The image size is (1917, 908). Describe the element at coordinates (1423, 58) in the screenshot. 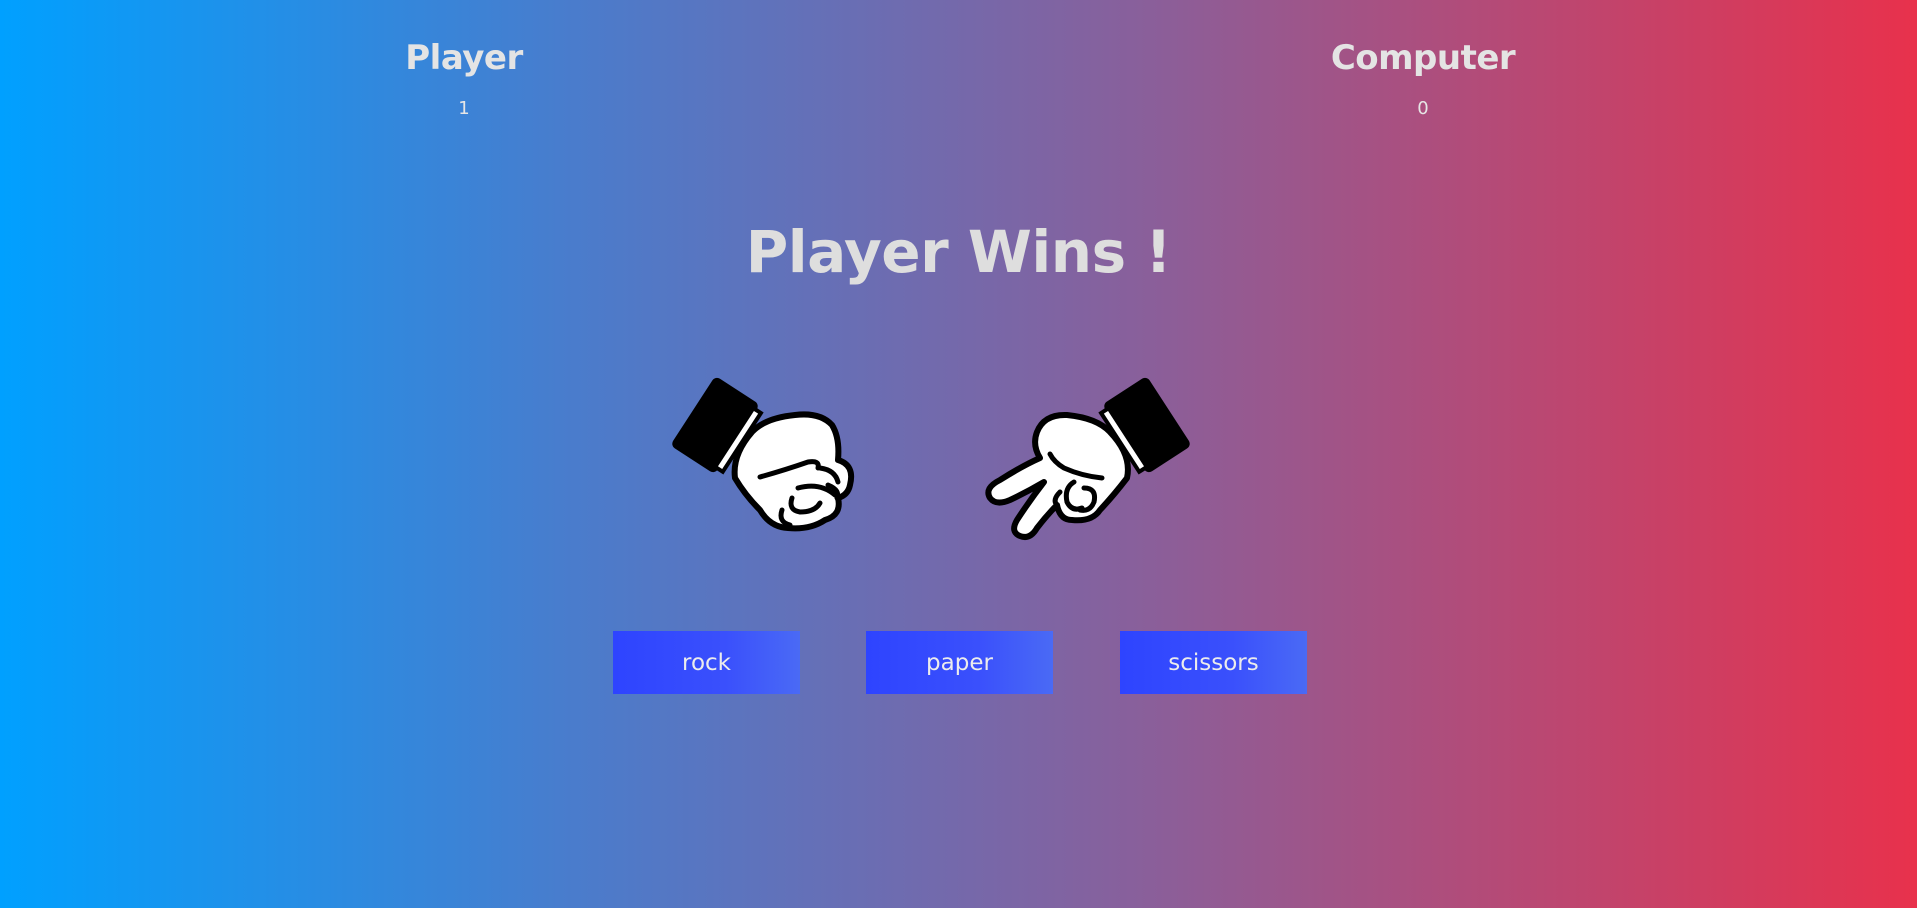

I see `computer-label: Computer` at that location.